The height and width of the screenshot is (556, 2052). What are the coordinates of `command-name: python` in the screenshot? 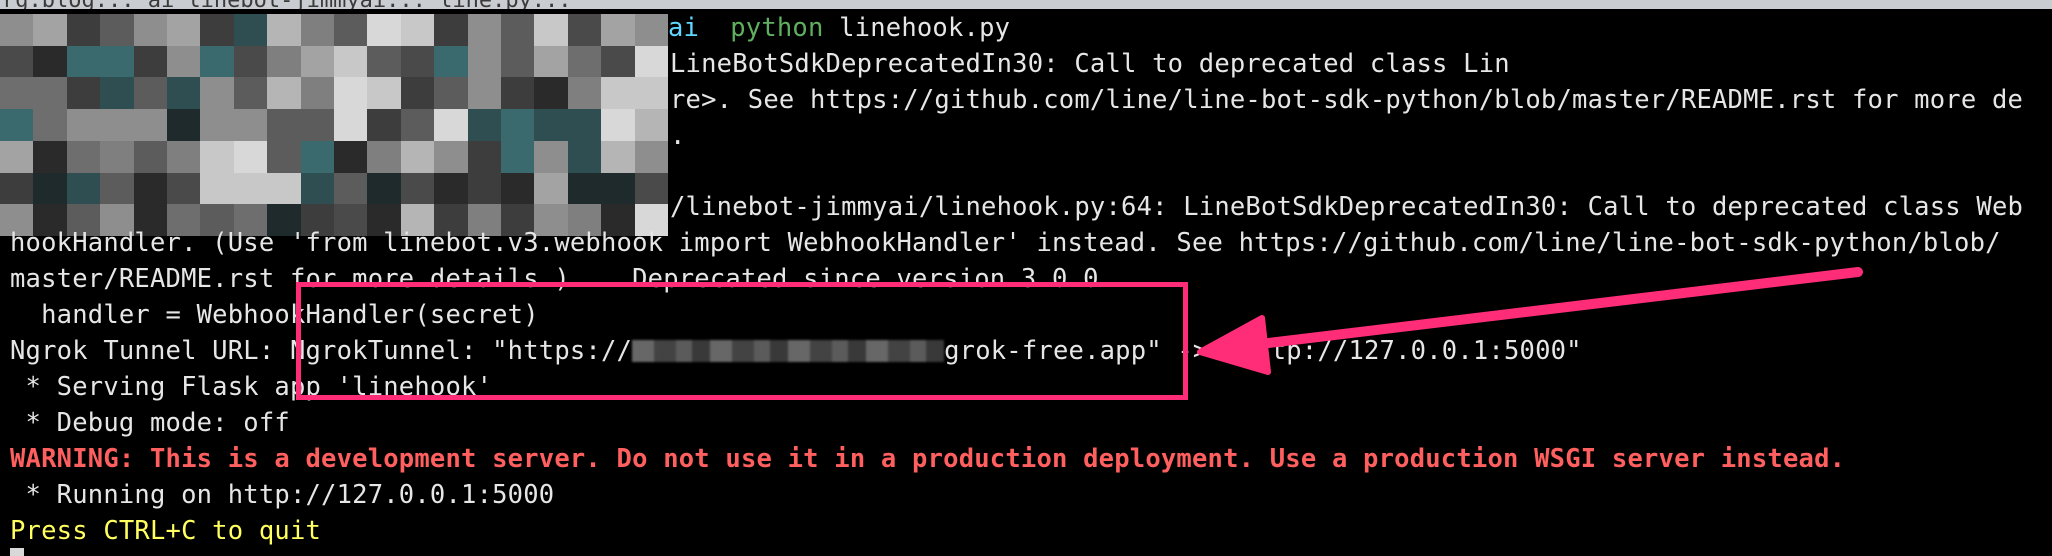 It's located at (777, 28).